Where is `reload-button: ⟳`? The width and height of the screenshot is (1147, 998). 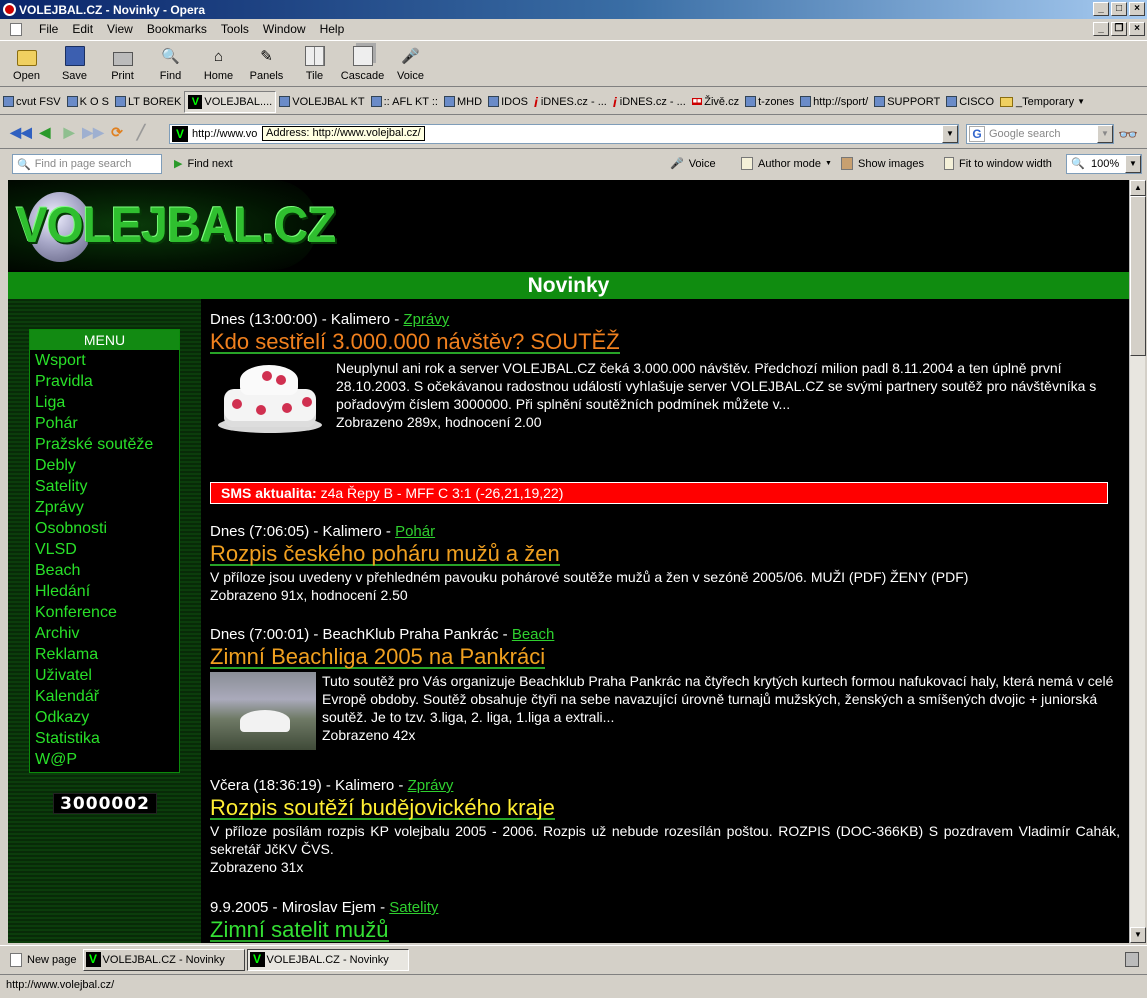 reload-button: ⟳ is located at coordinates (117, 133).